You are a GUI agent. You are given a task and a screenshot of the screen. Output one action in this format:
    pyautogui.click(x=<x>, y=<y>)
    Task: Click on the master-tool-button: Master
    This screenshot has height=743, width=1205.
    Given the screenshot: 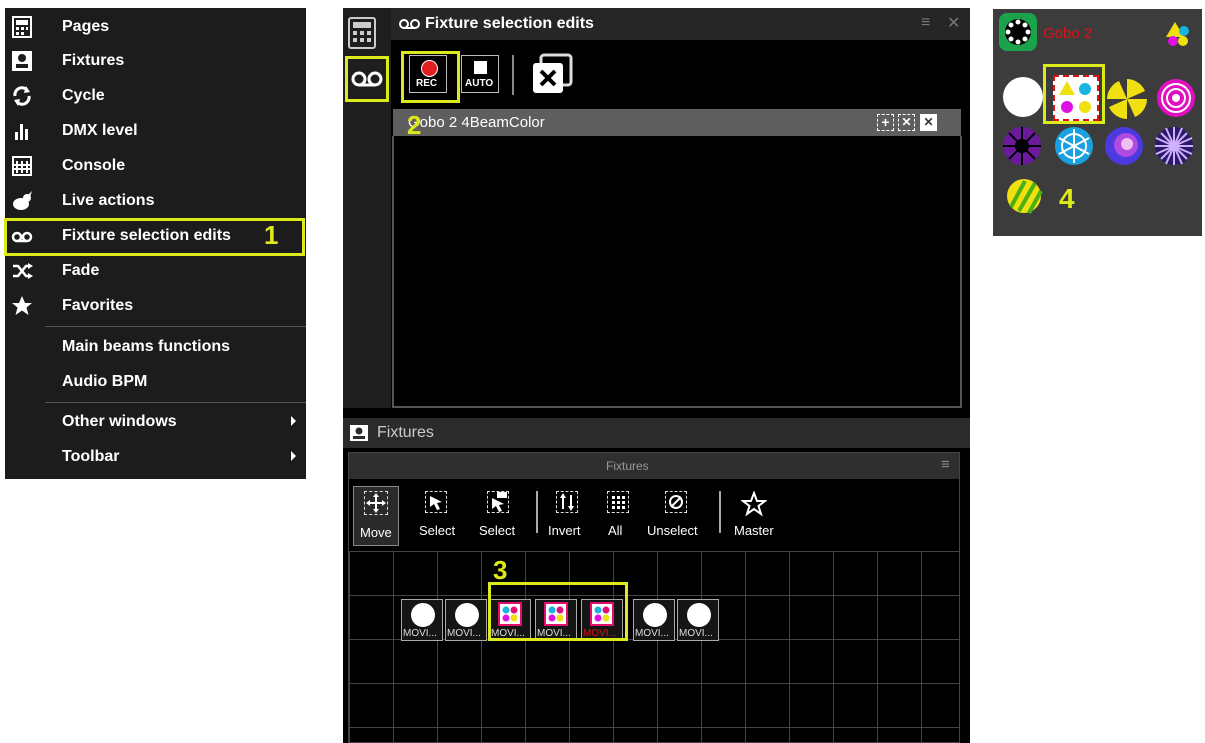 What is the action you would take?
    pyautogui.click(x=755, y=517)
    